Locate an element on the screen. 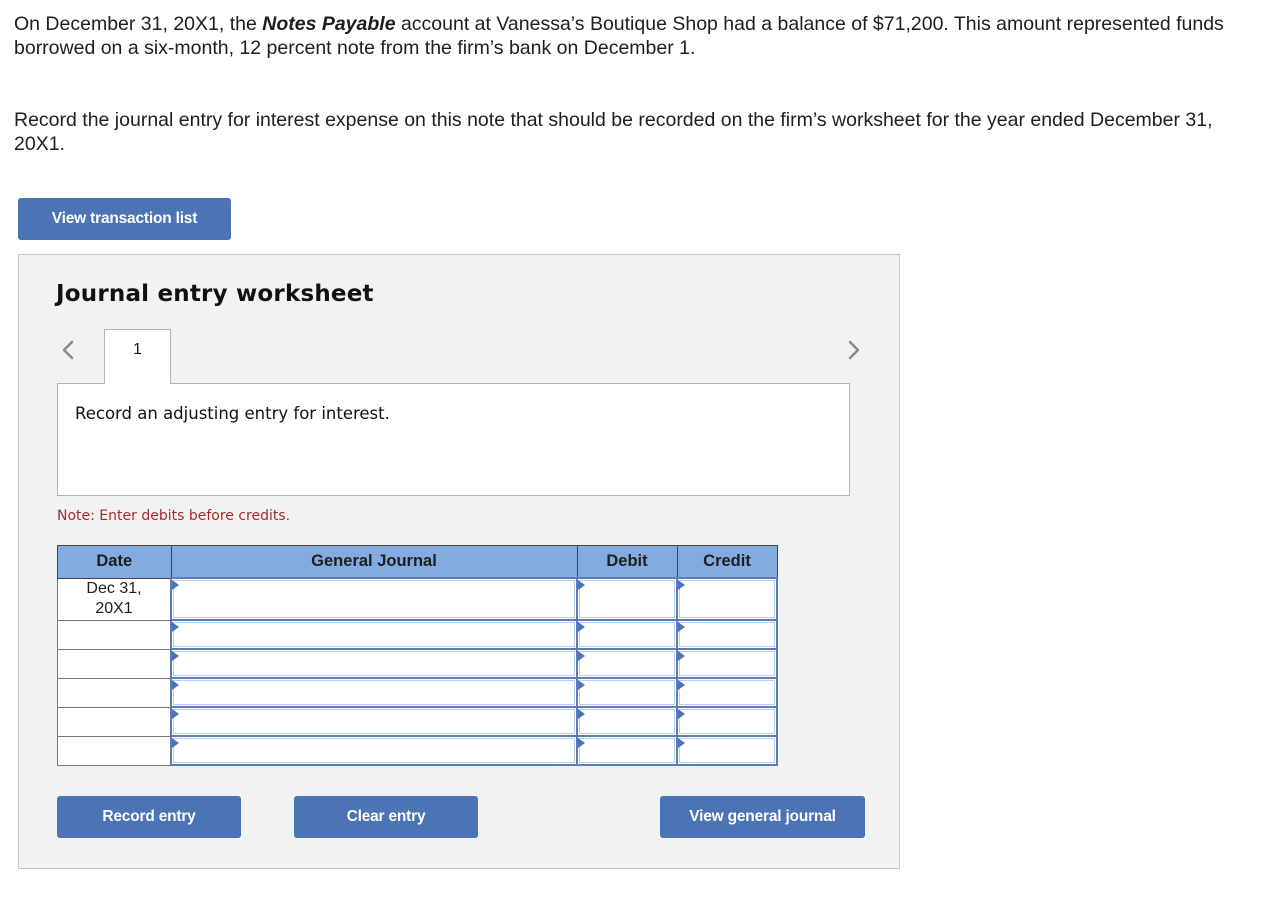 This screenshot has height=924, width=1288. debit-column-header: Debit is located at coordinates (627, 562).